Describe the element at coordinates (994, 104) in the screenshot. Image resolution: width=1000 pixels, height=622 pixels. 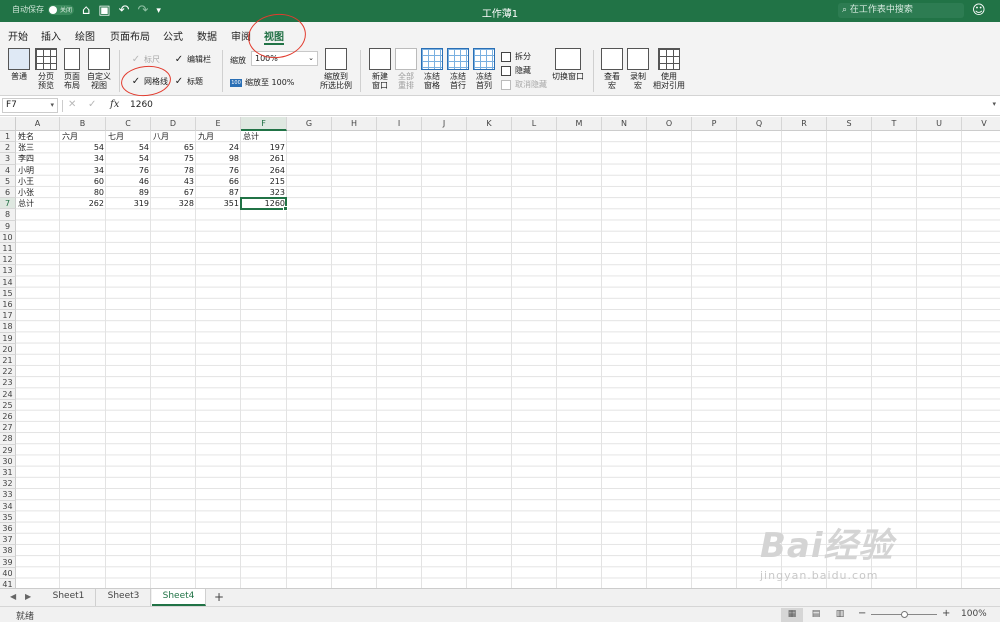
I see `expand-formula-icon: ▾` at that location.